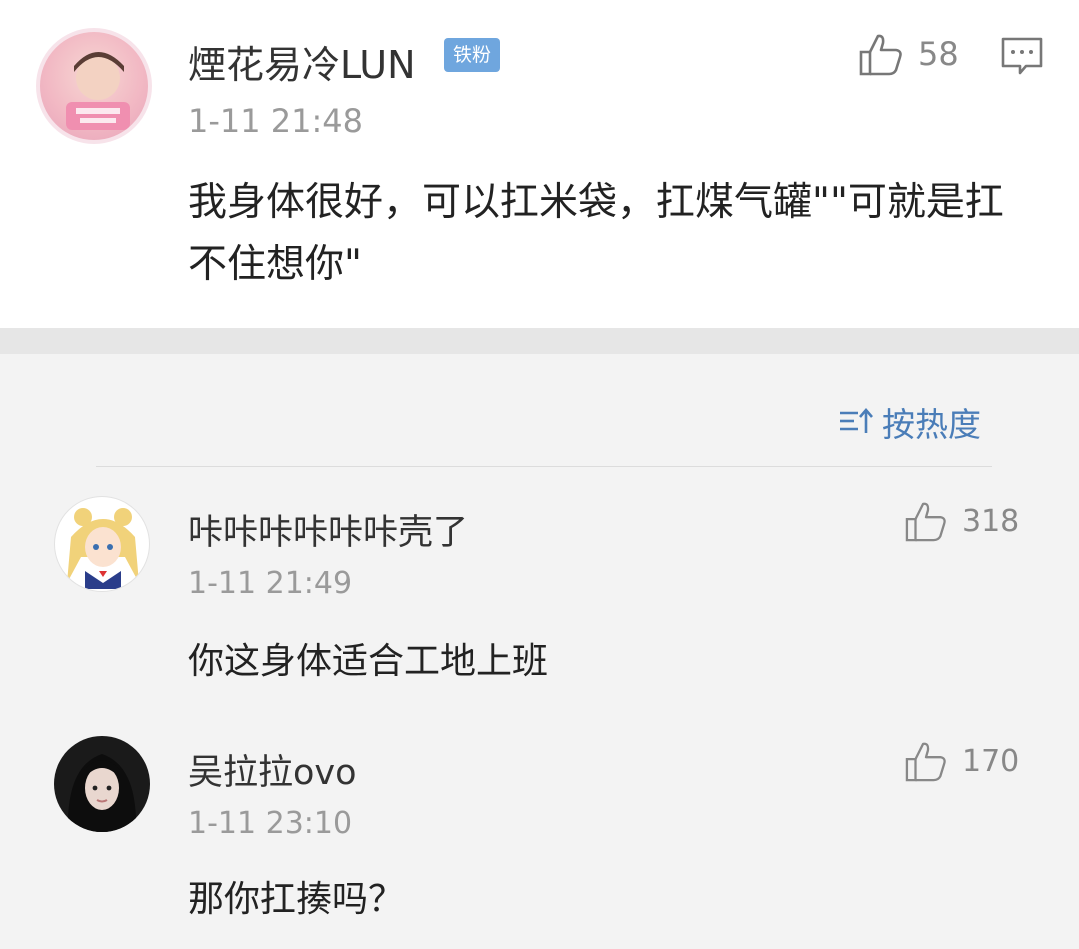  What do you see at coordinates (544, 466) in the screenshot?
I see `divider` at bounding box center [544, 466].